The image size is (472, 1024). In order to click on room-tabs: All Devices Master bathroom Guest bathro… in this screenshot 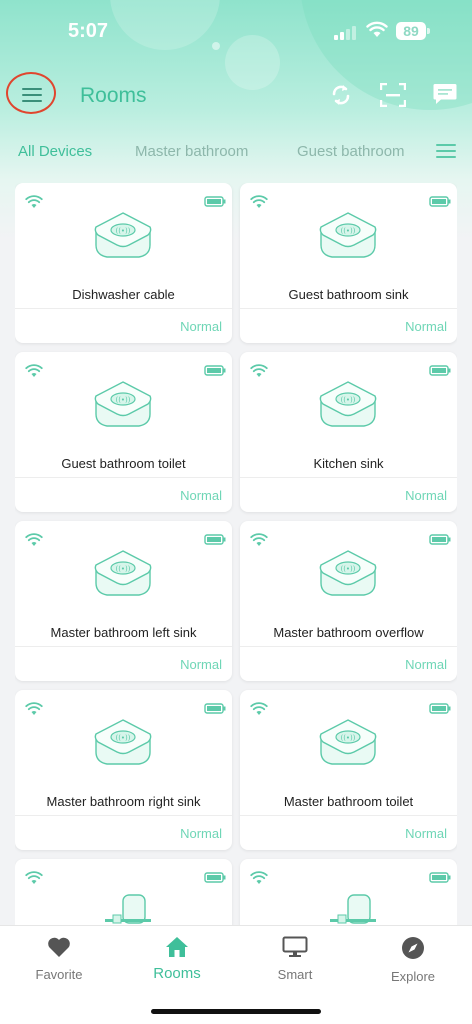, I will do `click(236, 153)`.